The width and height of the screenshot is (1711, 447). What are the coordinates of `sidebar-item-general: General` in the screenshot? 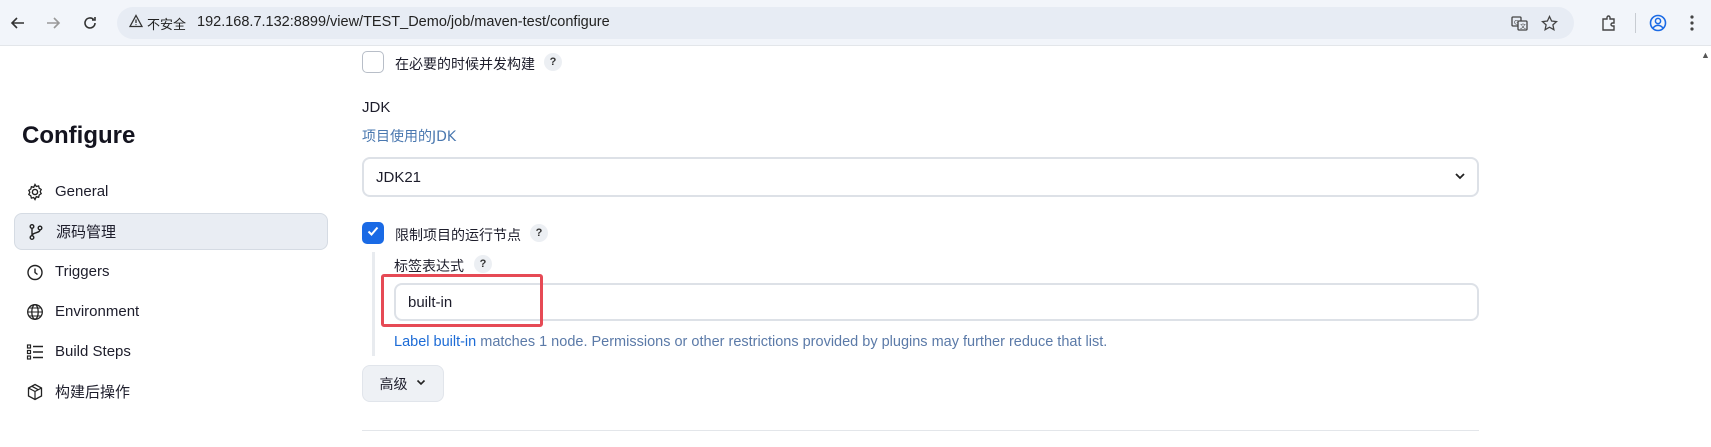 It's located at (171, 191).